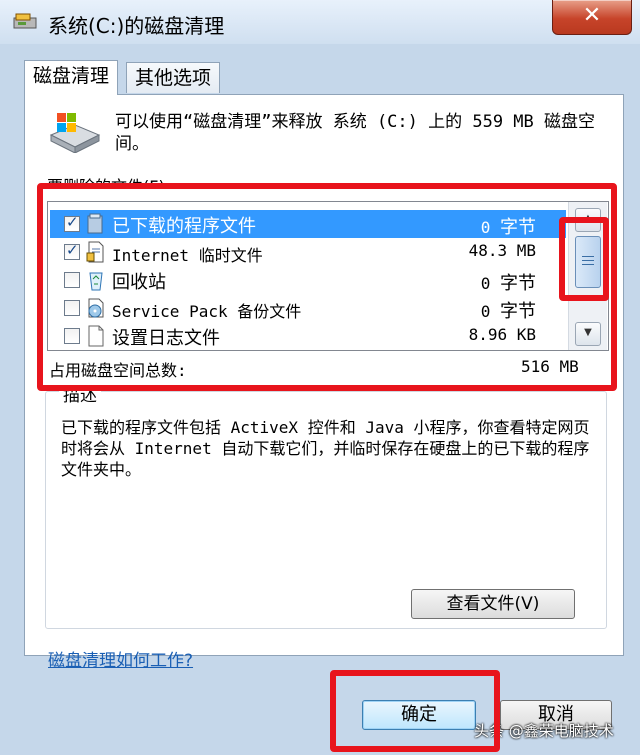  Describe the element at coordinates (120, 658) in the screenshot. I see `help-link: 磁盘清理如何工作?` at that location.